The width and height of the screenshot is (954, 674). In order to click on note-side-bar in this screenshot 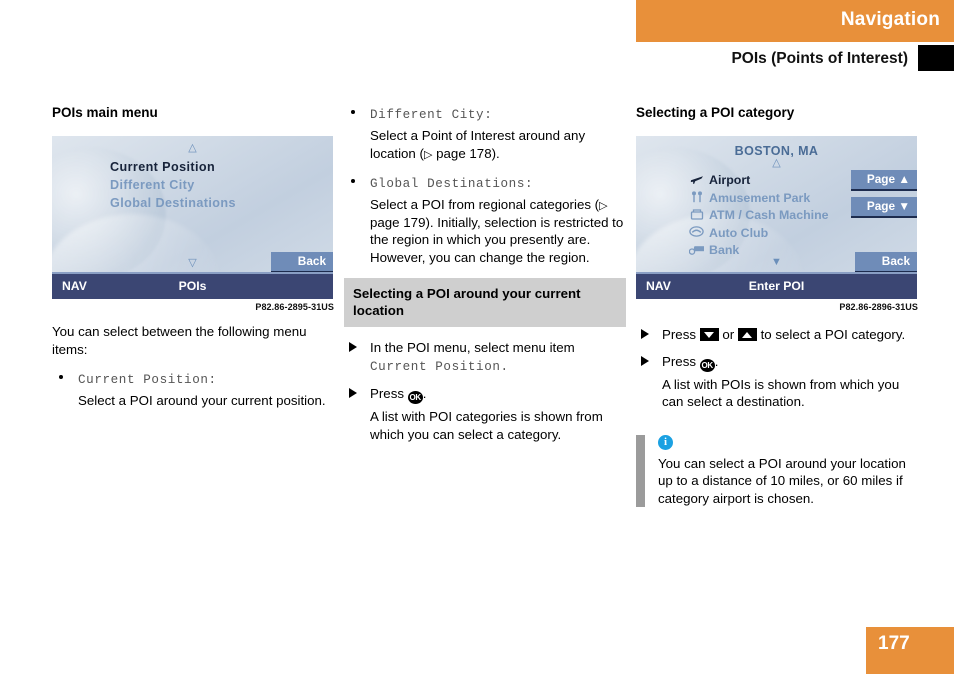, I will do `click(640, 470)`.